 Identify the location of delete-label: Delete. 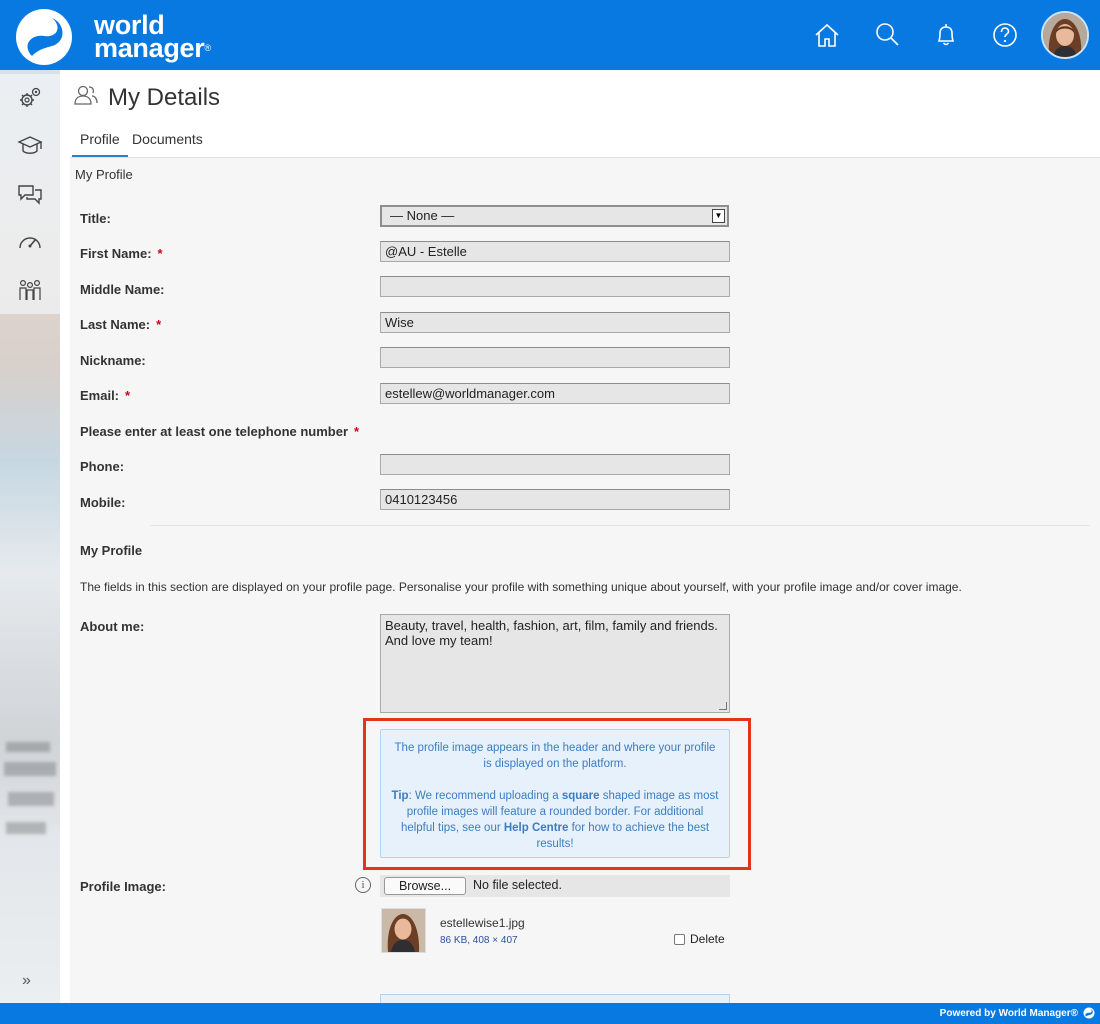
(707, 939).